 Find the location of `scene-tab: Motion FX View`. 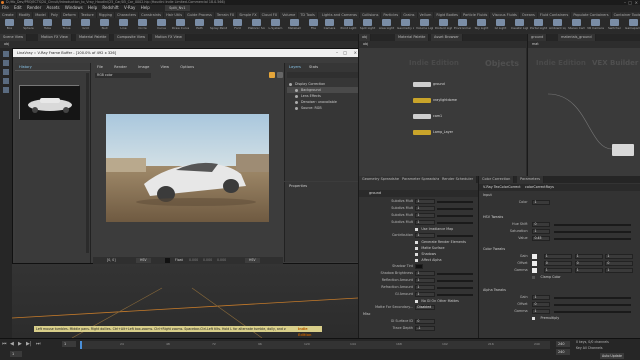

scene-tab: Motion FX View is located at coordinates (169, 37).